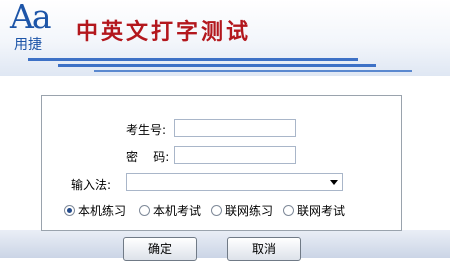 The width and height of the screenshot is (450, 261). I want to click on ok-button: 确定, so click(160, 249).